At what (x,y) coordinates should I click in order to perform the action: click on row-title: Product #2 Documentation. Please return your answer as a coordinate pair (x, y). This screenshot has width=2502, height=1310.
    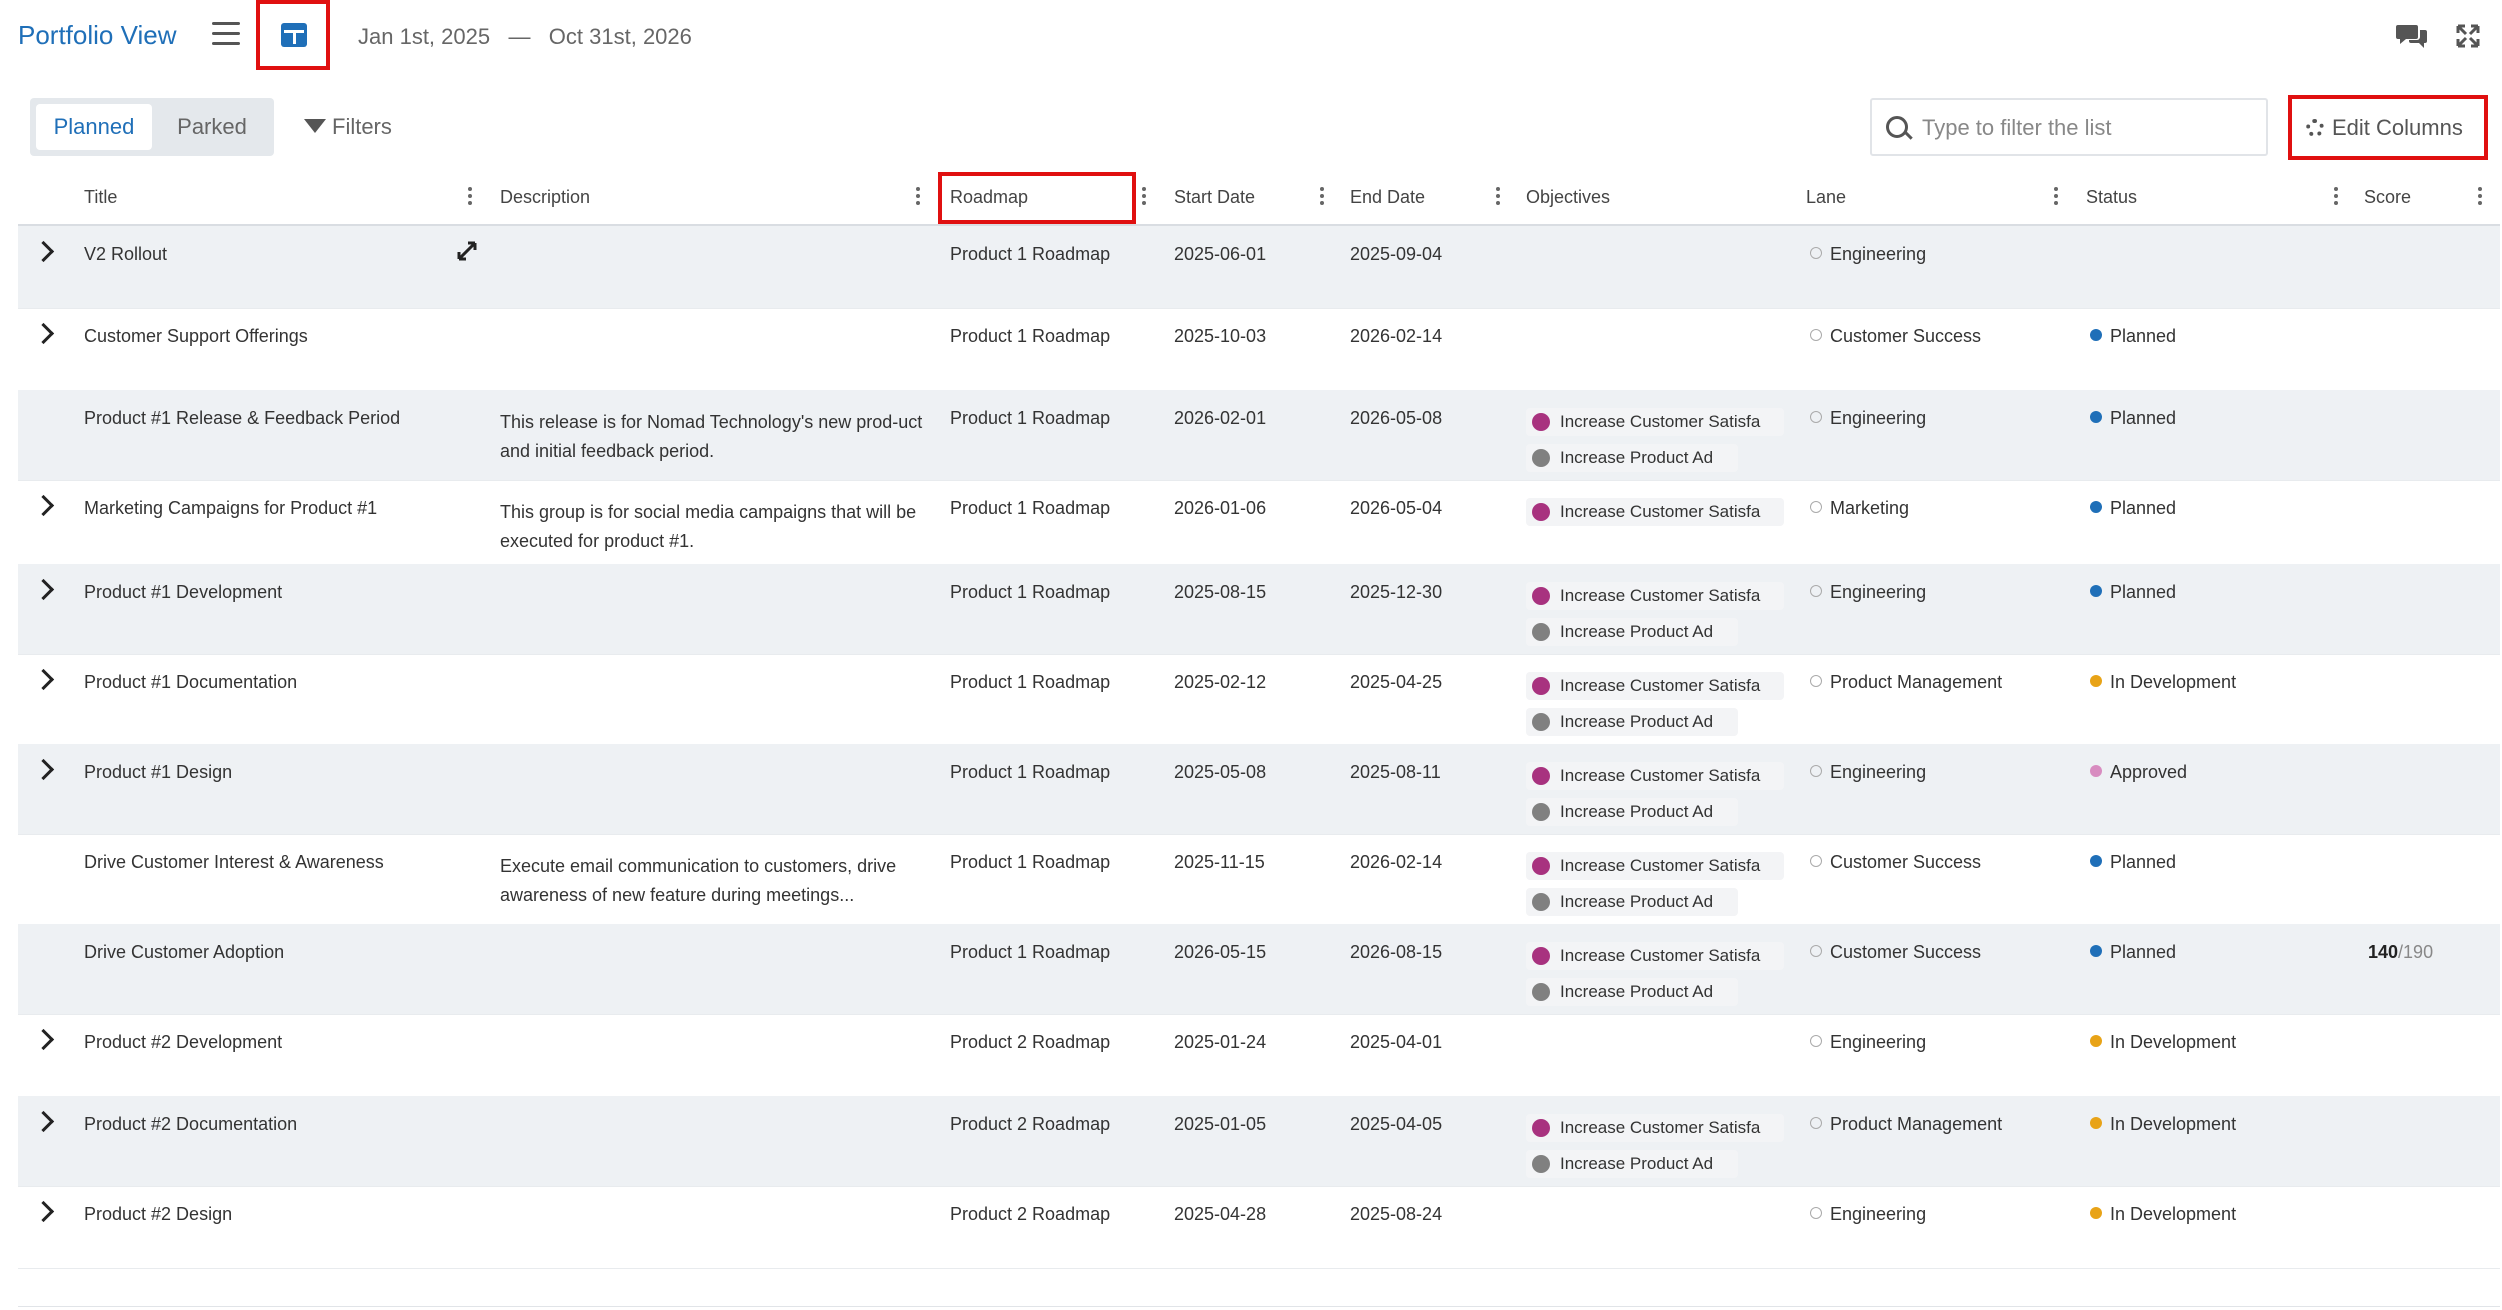
    Looking at the image, I should click on (190, 1124).